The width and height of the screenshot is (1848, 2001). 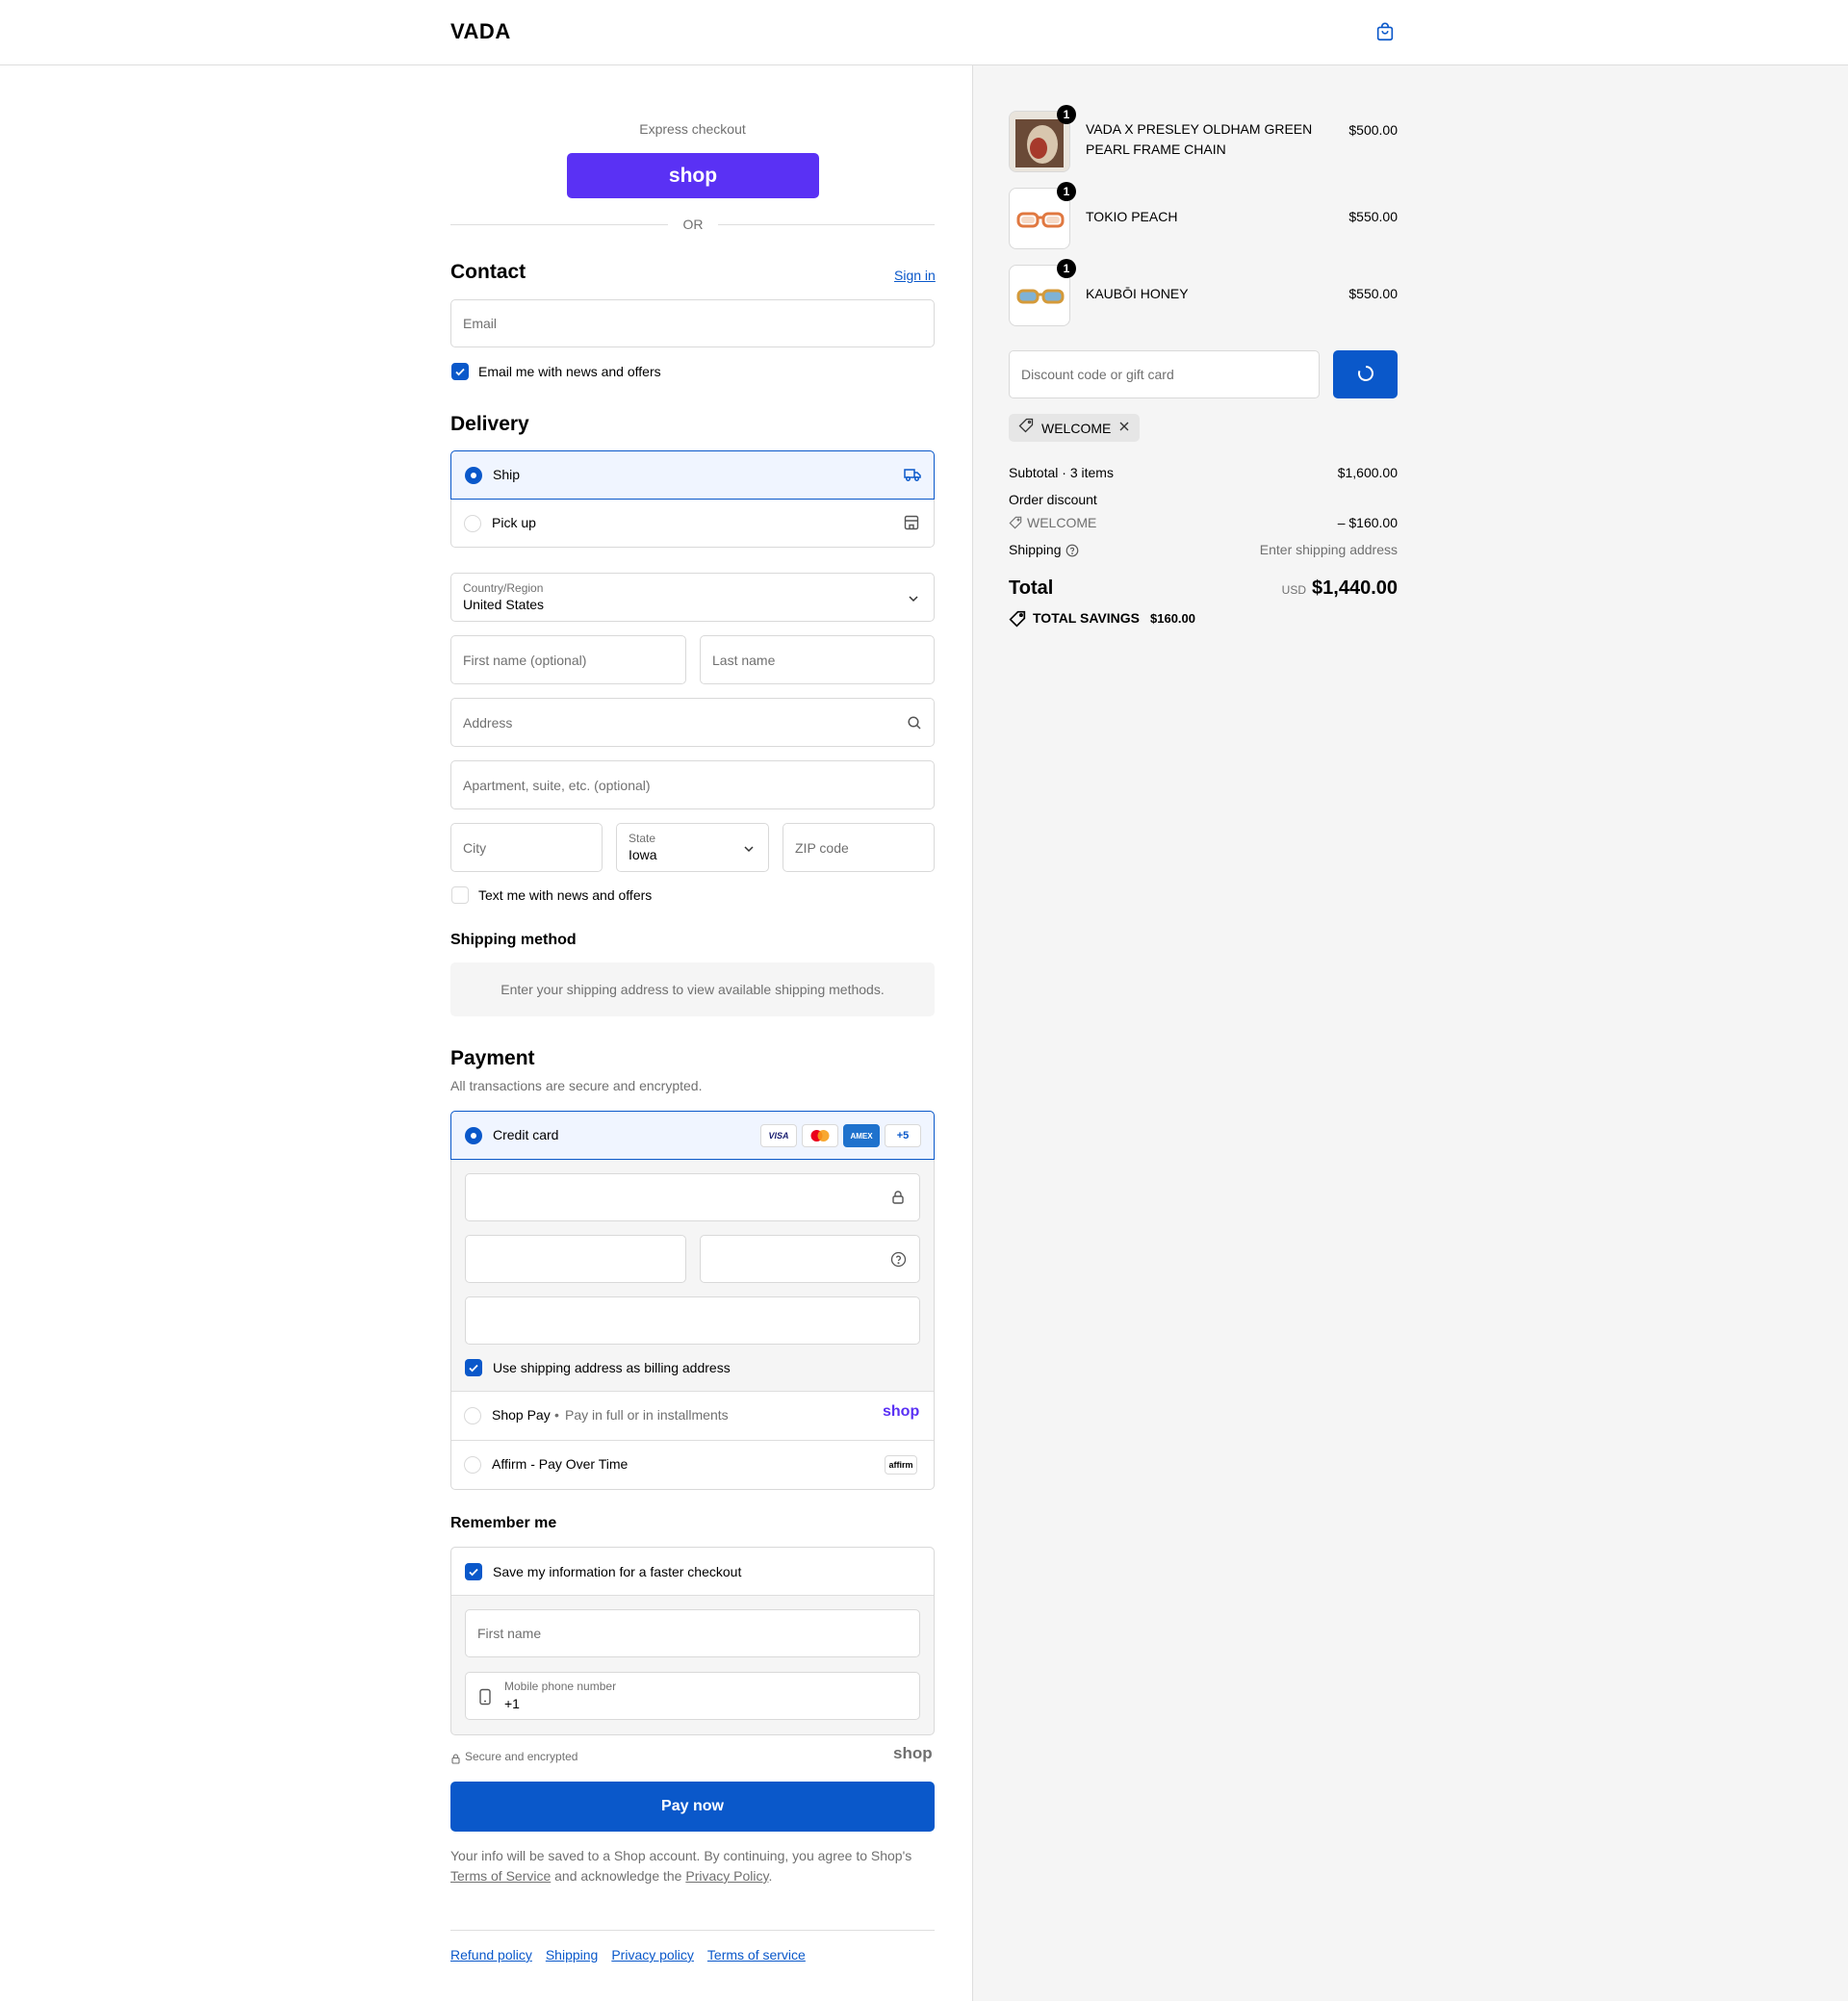 I want to click on loading-spinner-icon, so click(x=1365, y=375).